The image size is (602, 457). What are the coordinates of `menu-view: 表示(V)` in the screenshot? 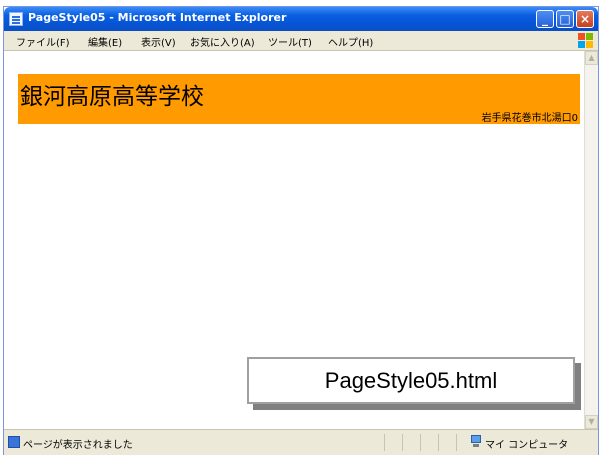 It's located at (158, 41).